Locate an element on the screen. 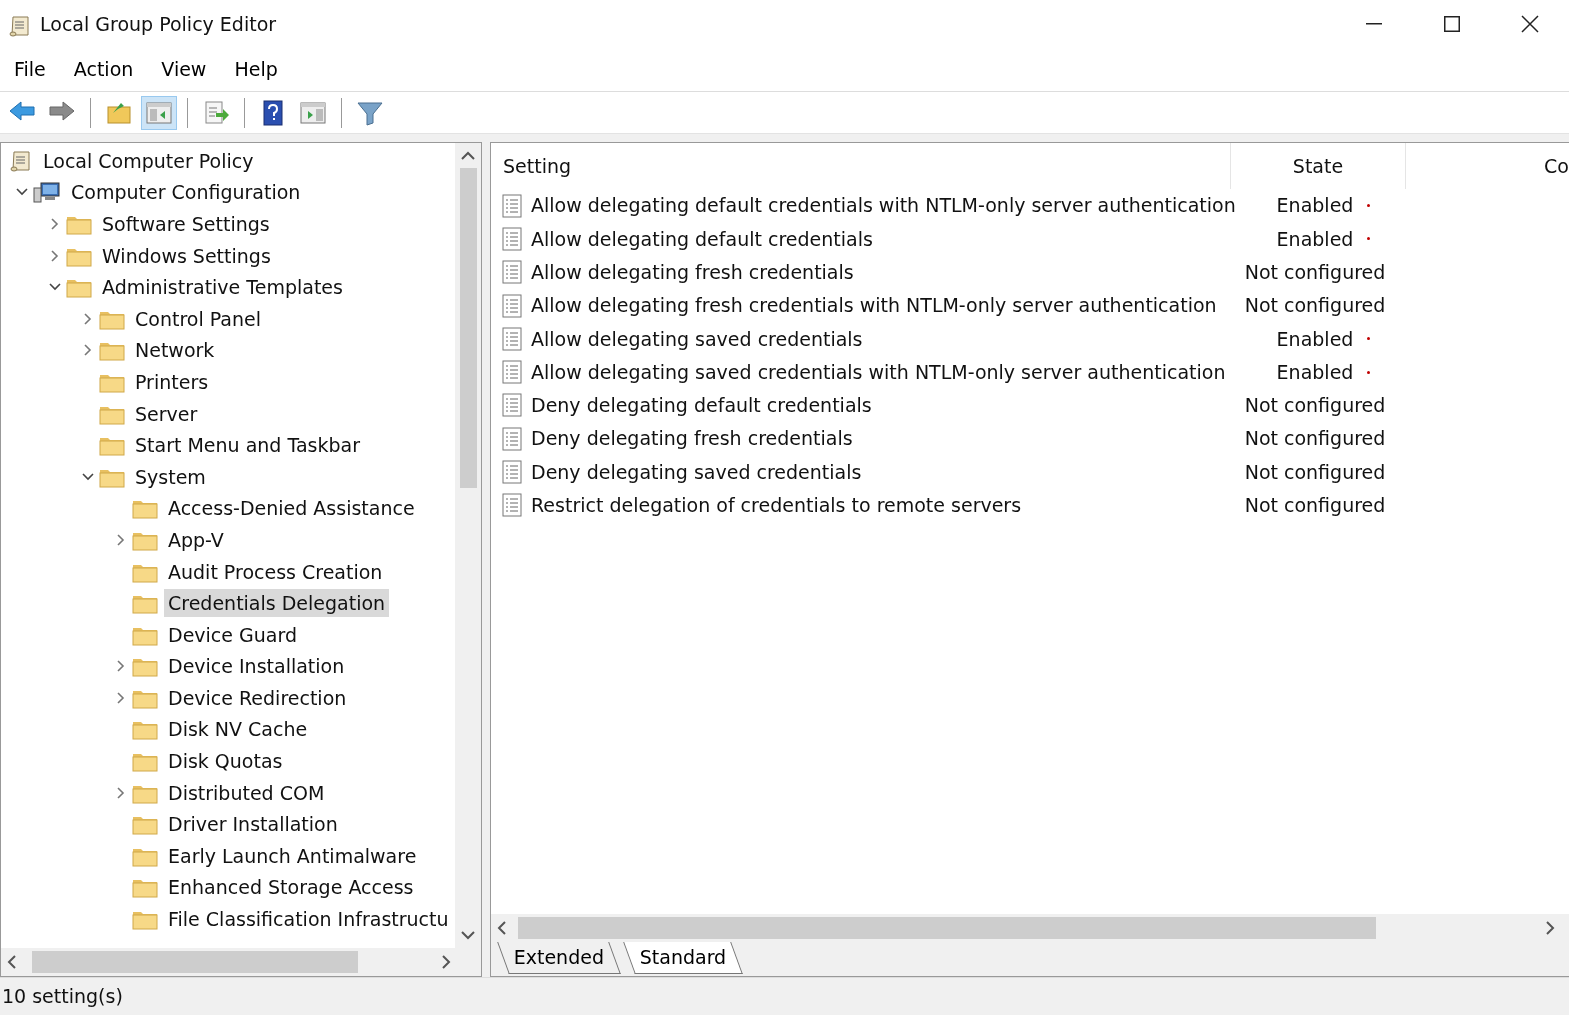 This screenshot has height=1021, width=1569. view-tab: Extended is located at coordinates (559, 958).